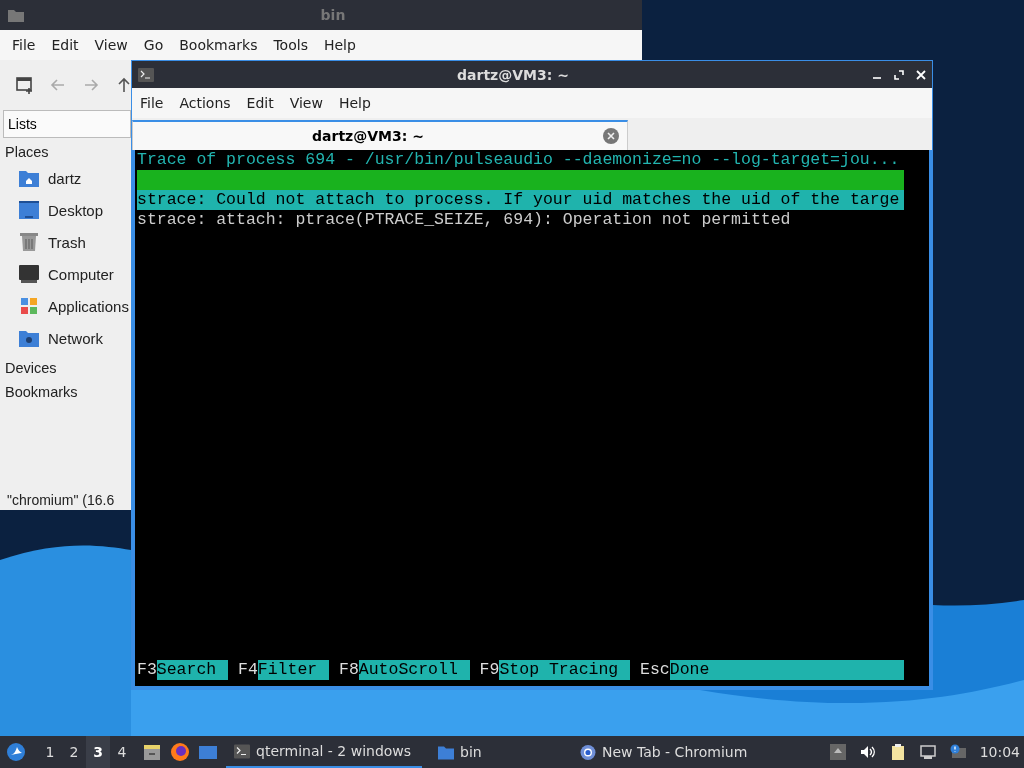  What do you see at coordinates (50, 752) in the screenshot?
I see `workspace-button: 1` at bounding box center [50, 752].